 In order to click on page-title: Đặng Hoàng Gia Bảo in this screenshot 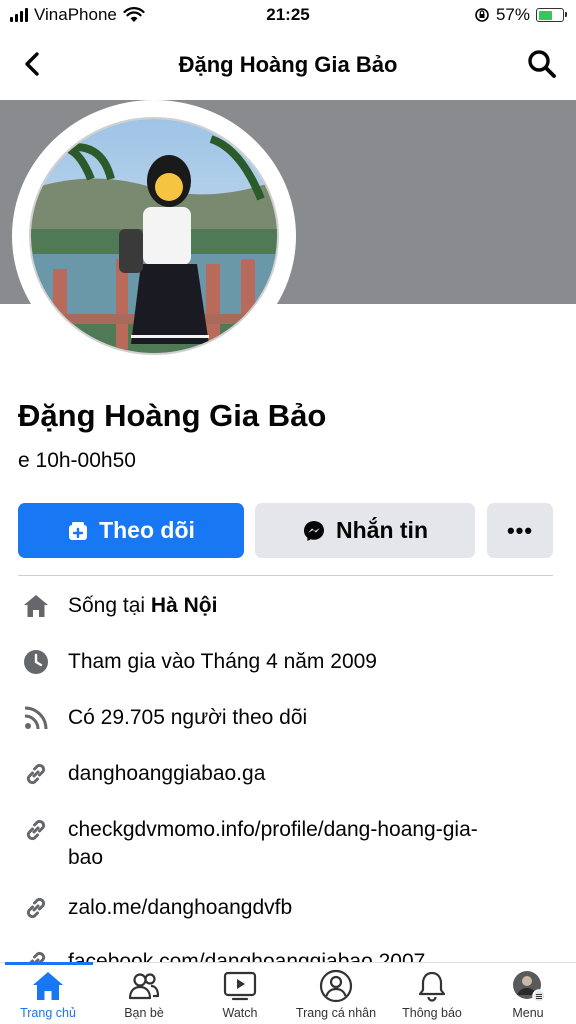, I will do `click(288, 64)`.